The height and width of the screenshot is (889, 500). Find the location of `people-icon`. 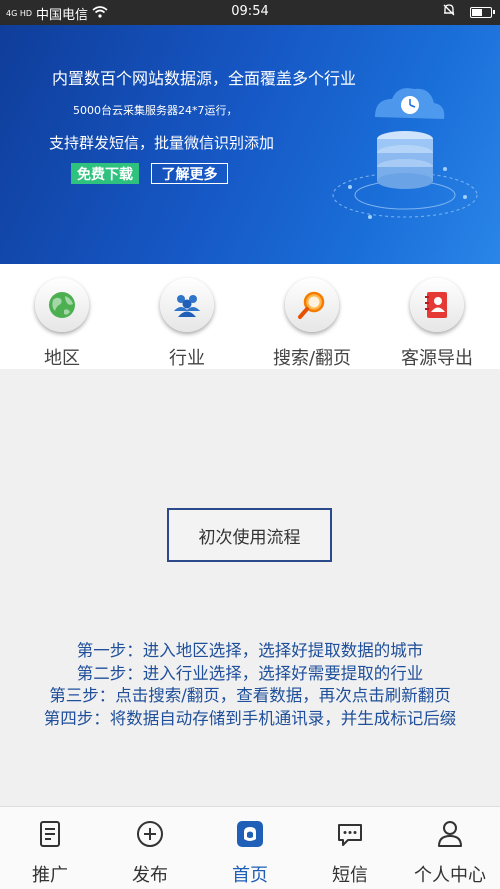

people-icon is located at coordinates (187, 306).